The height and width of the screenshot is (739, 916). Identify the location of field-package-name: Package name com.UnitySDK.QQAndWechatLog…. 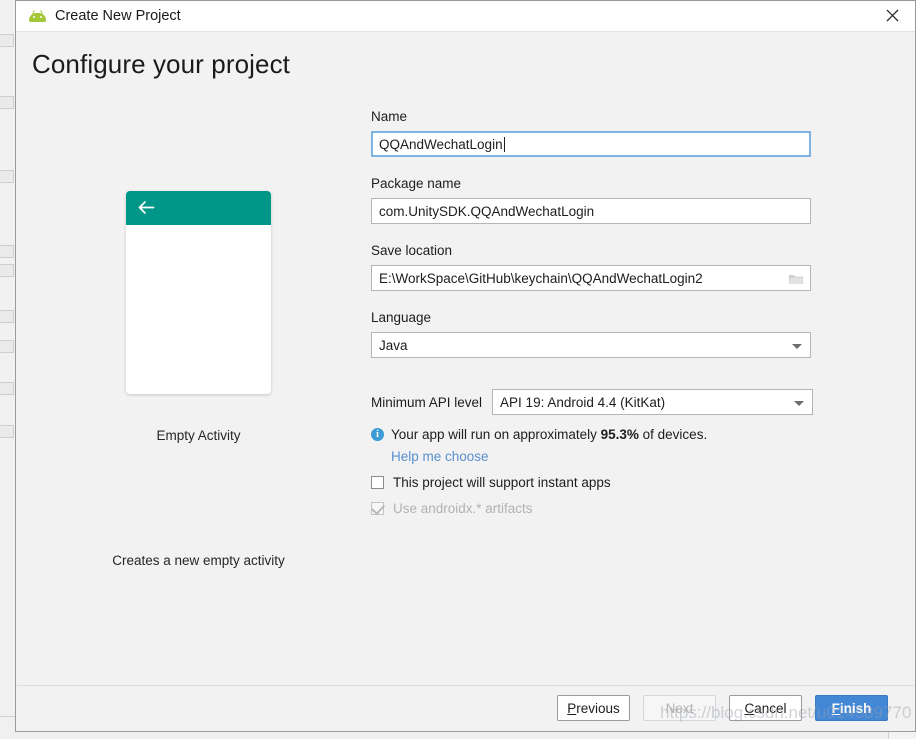
(593, 200).